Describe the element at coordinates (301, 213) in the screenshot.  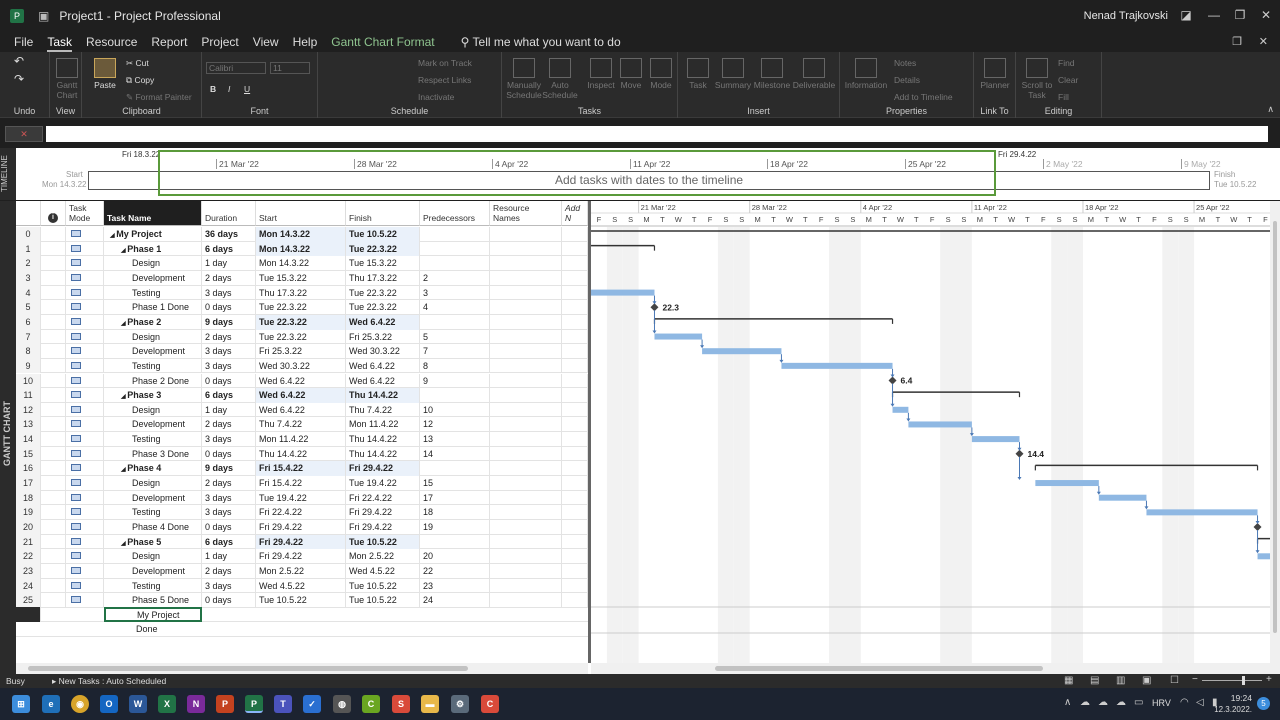
I see `start-column-header: Start` at that location.